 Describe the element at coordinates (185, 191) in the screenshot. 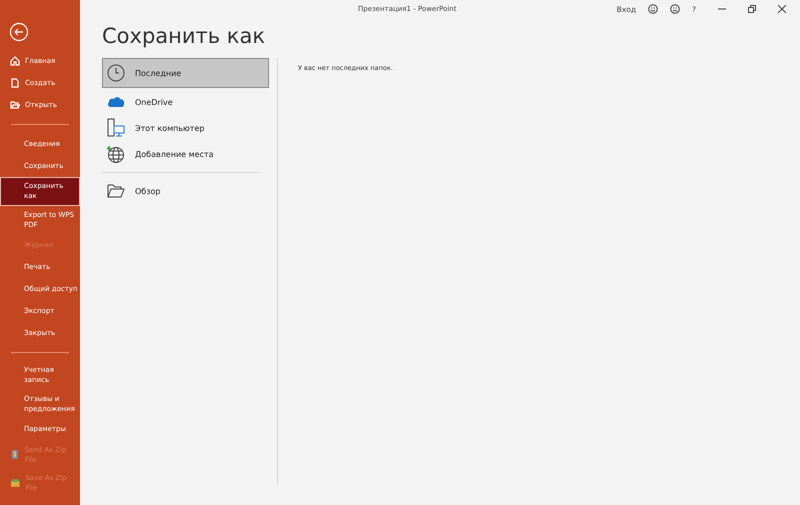

I see `location-item: Обзор` at that location.